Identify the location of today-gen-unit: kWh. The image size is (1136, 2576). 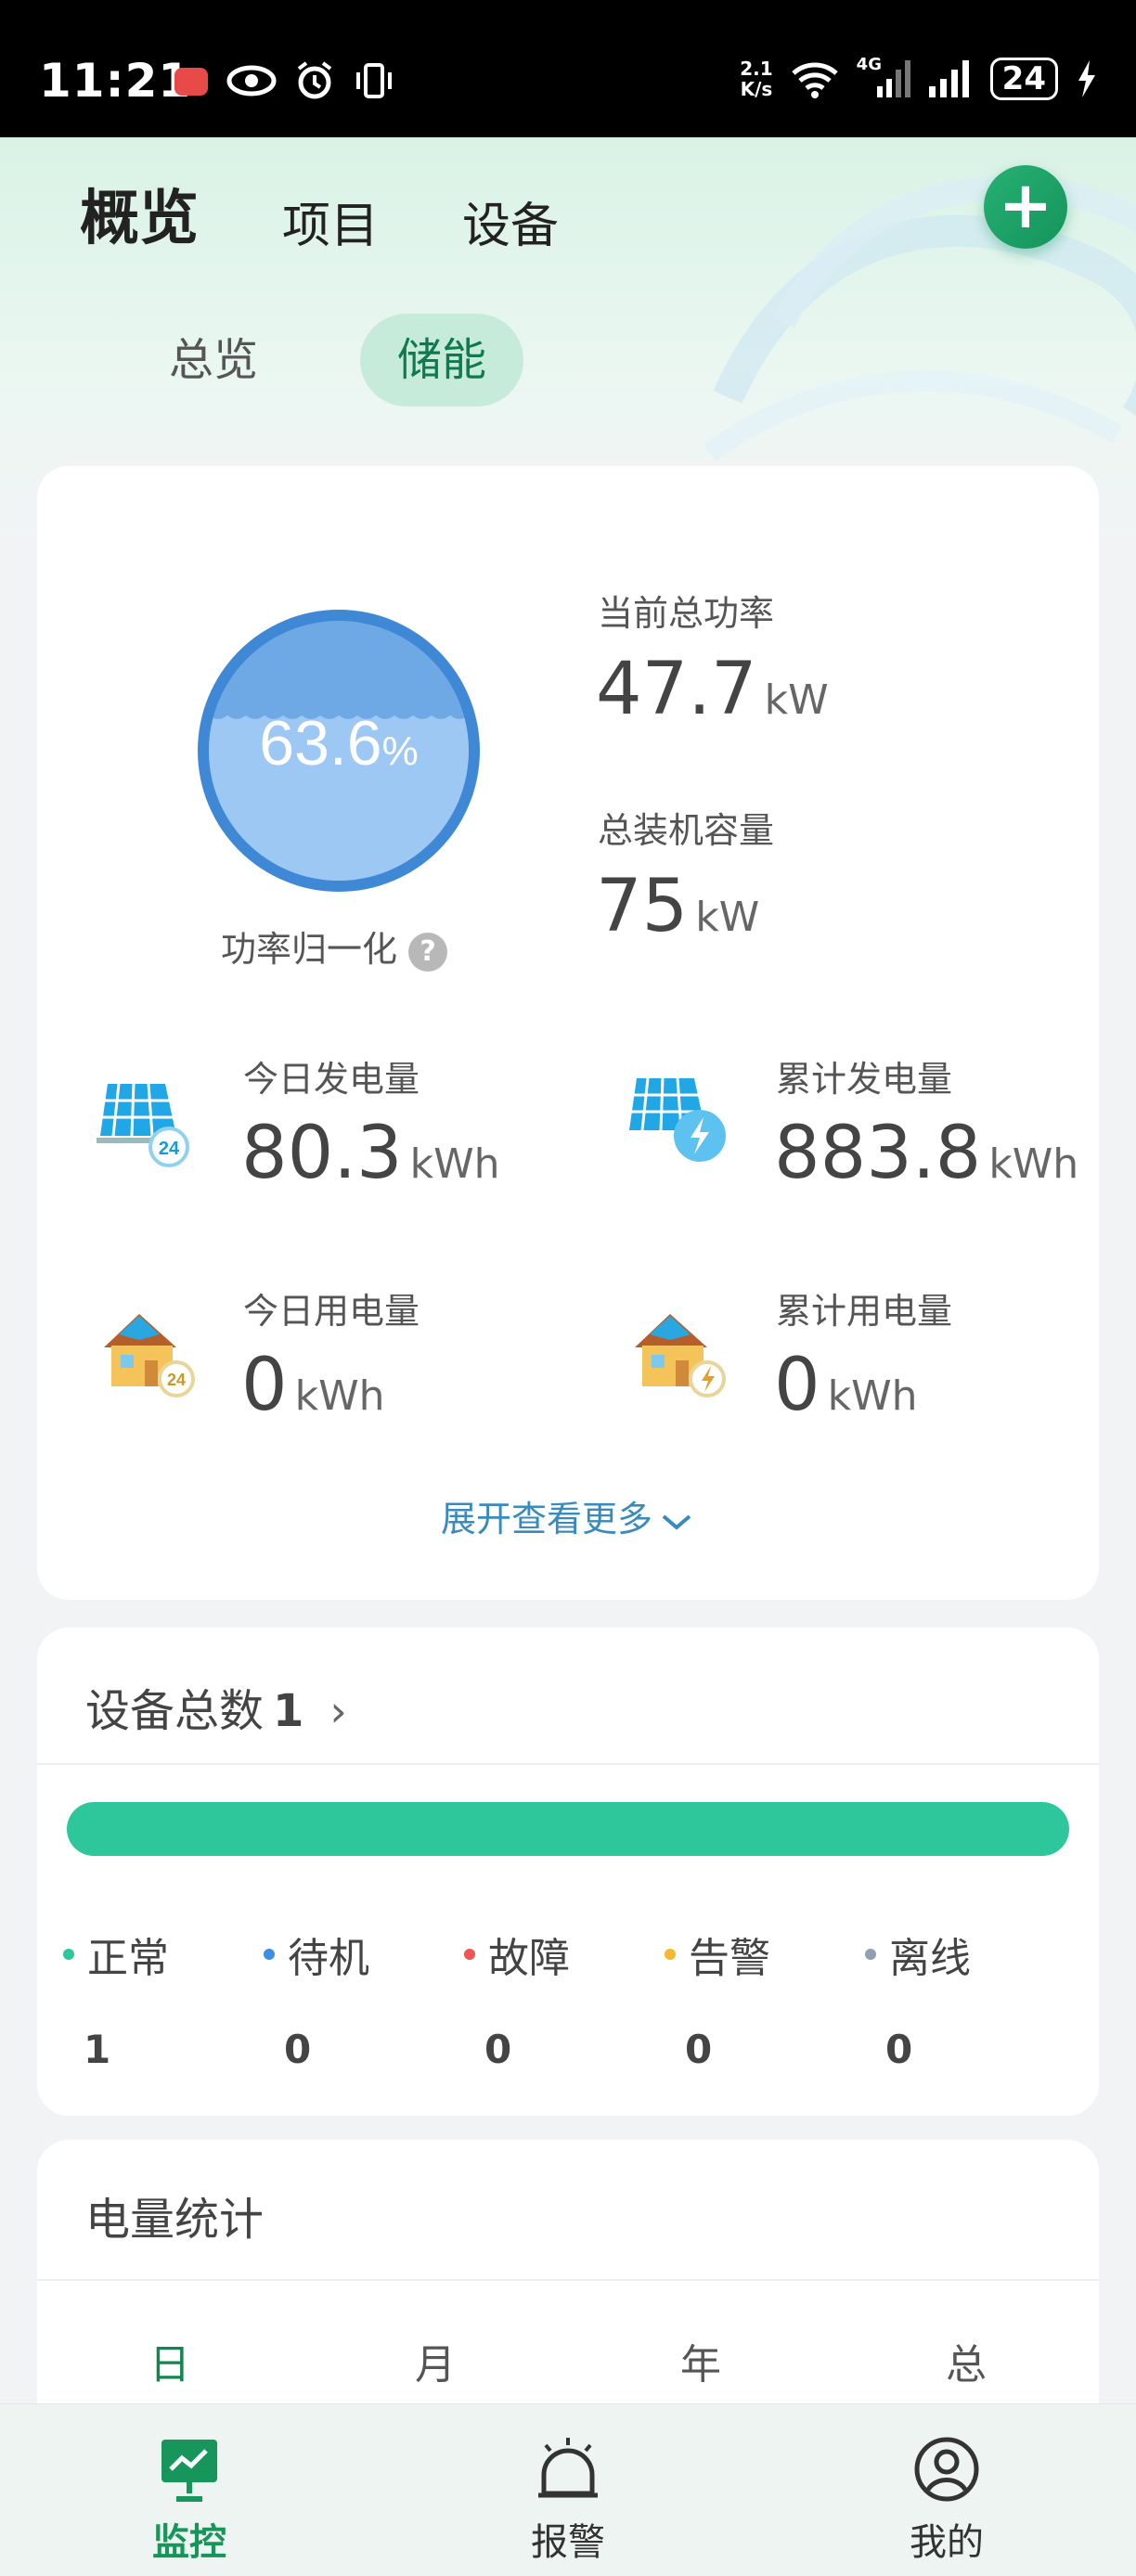
(454, 1164).